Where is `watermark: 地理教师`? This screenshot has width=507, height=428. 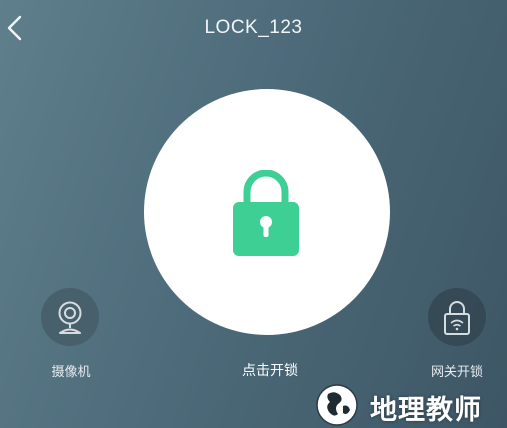
watermark: 地理教师 is located at coordinates (403, 403).